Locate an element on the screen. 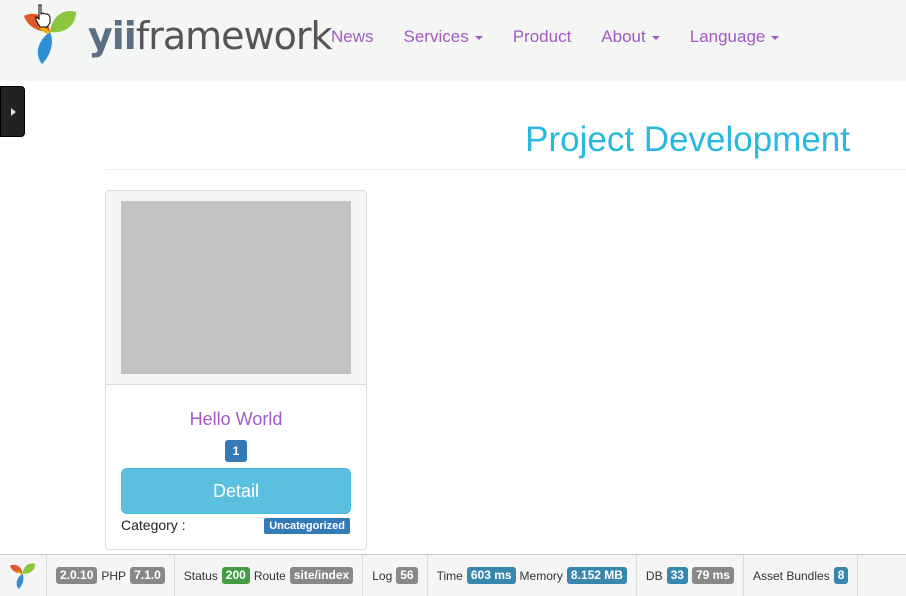  nav-language-label: Language is located at coordinates (727, 36).